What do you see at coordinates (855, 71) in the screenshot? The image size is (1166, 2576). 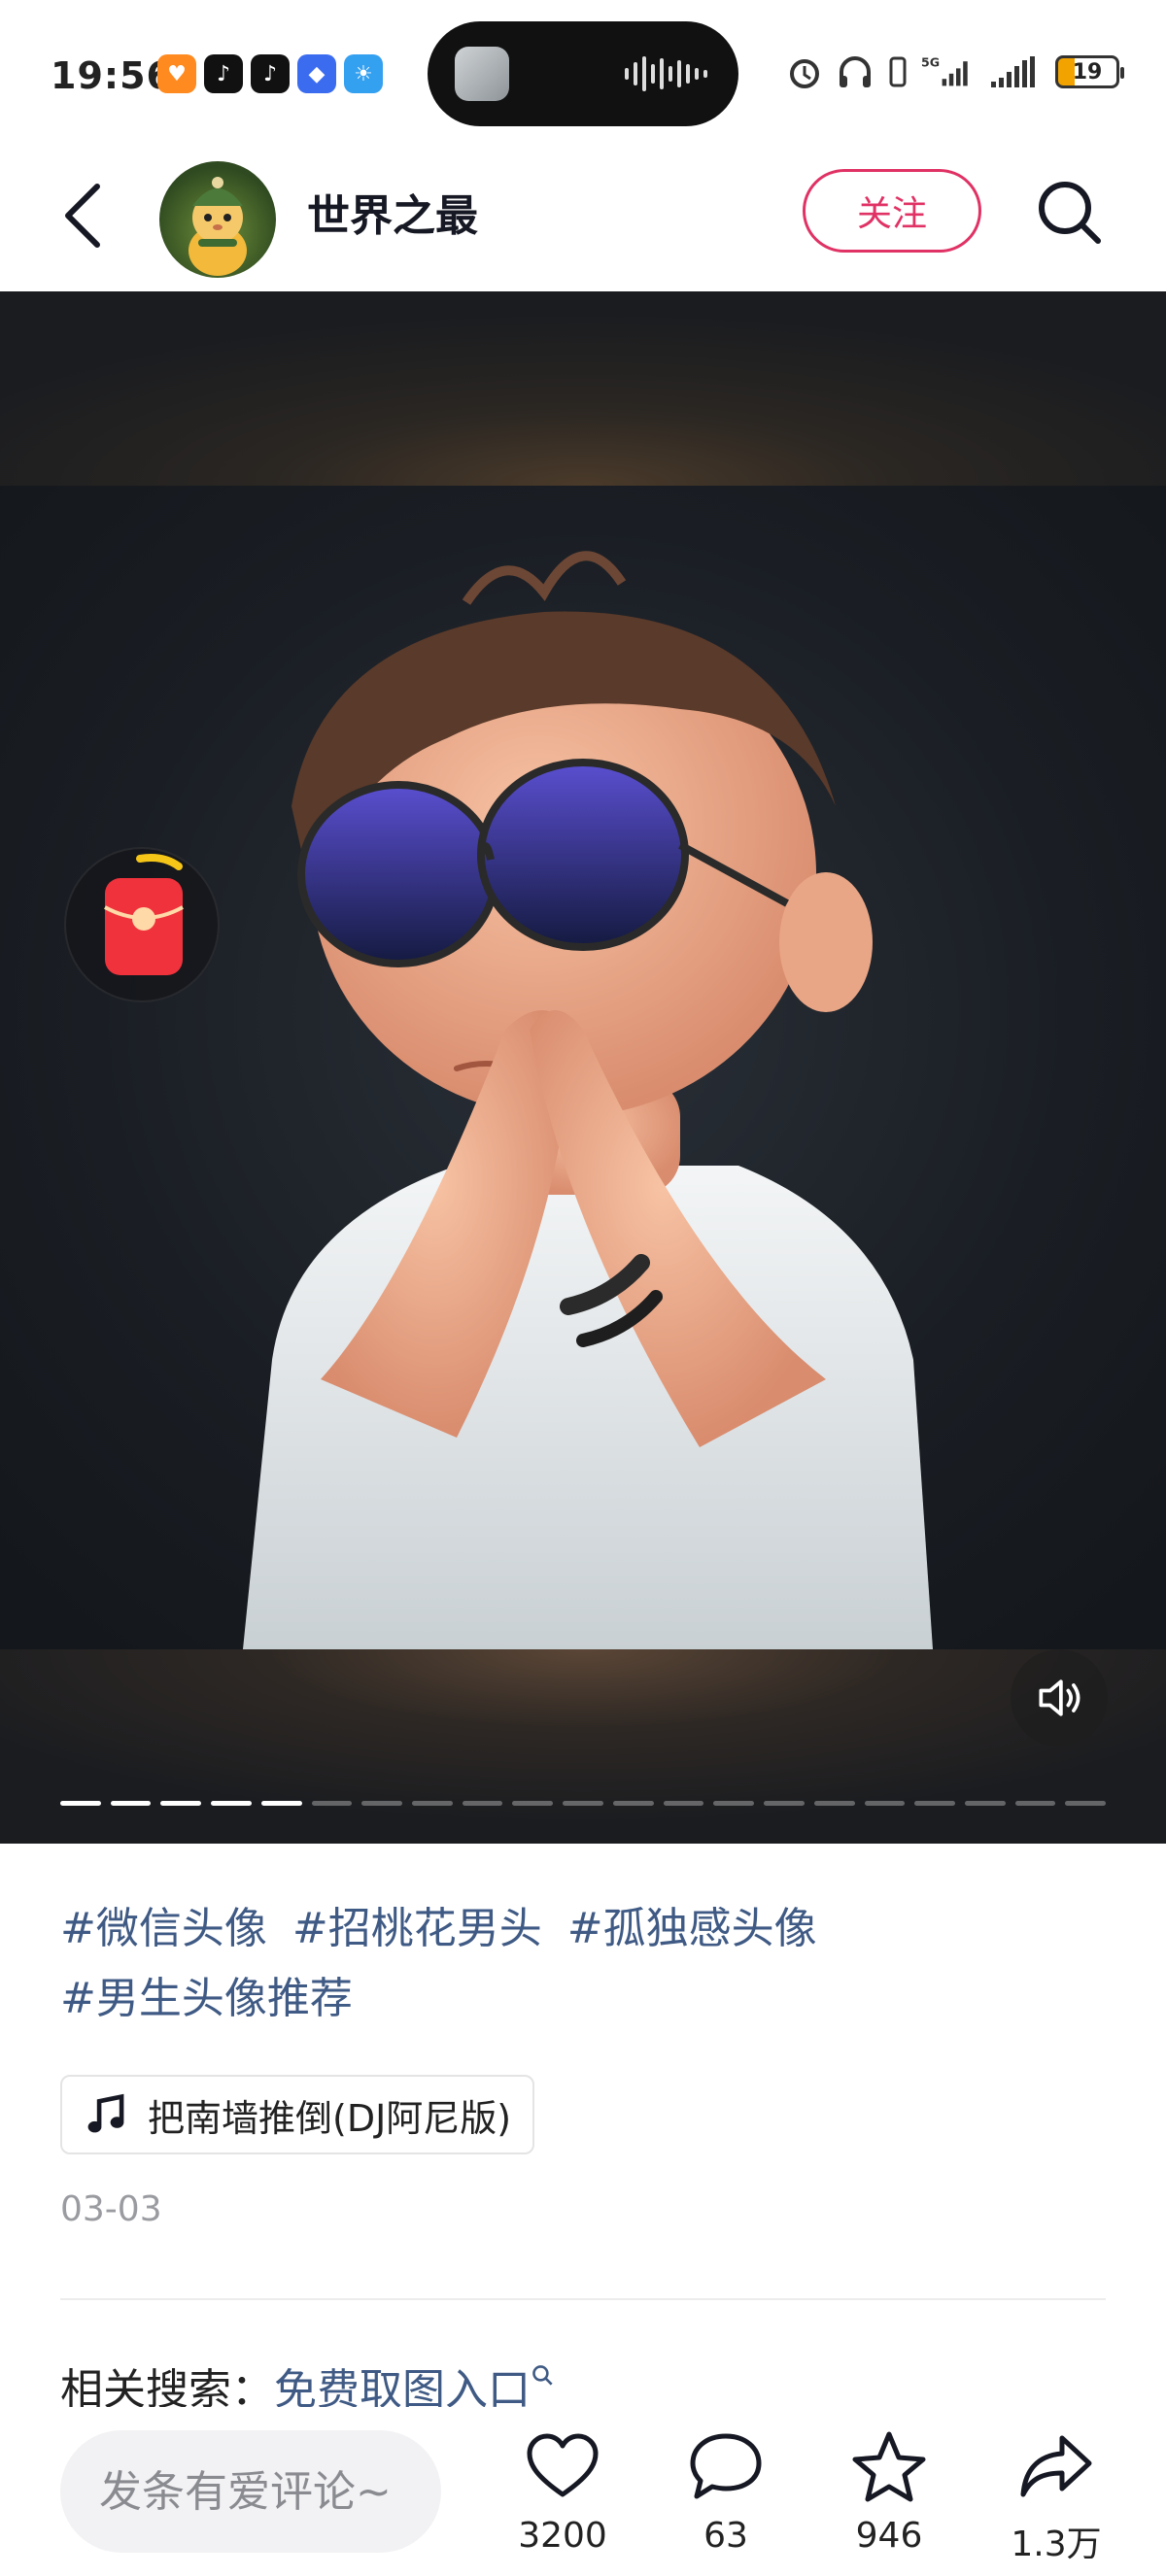 I see `headphones-icon` at bounding box center [855, 71].